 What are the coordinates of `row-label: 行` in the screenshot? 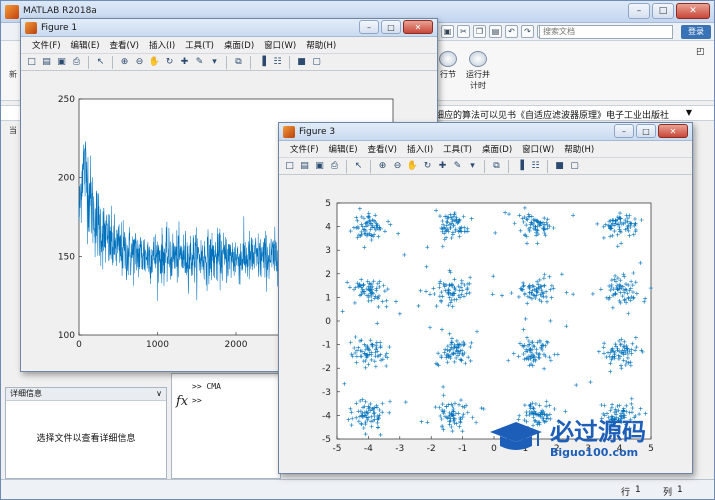 It's located at (626, 493).